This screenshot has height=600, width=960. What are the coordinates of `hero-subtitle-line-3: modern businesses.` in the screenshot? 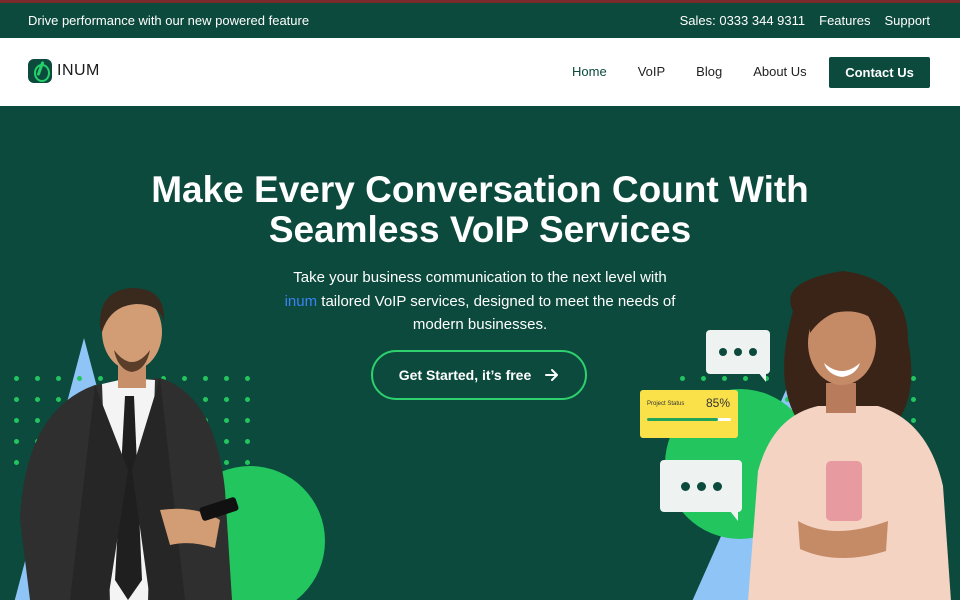 It's located at (480, 324).